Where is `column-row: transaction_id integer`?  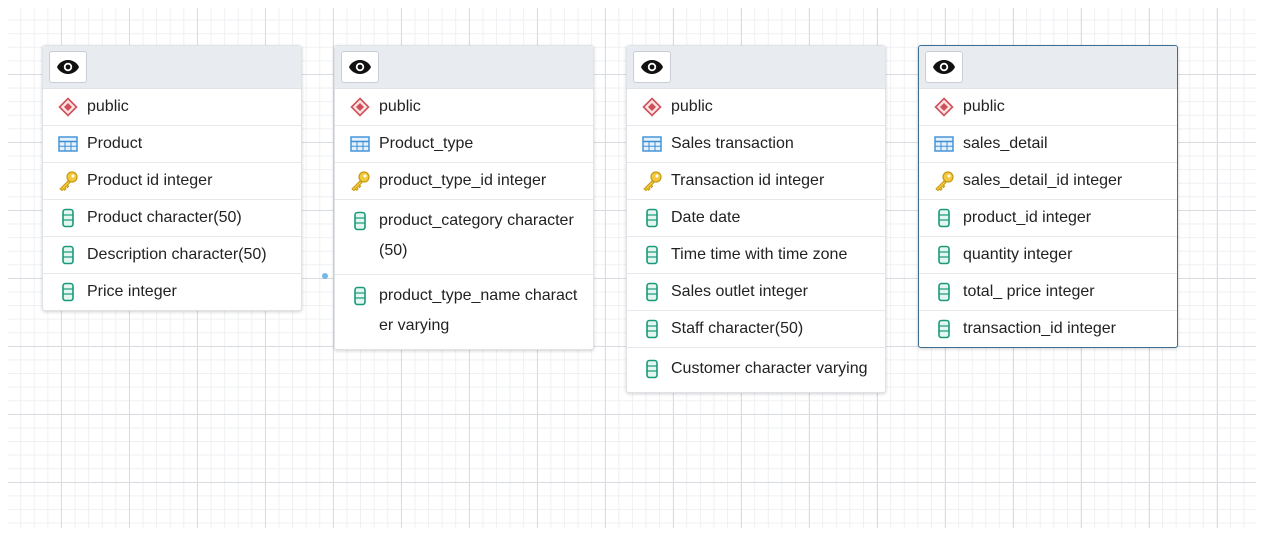 column-row: transaction_id integer is located at coordinates (1048, 329).